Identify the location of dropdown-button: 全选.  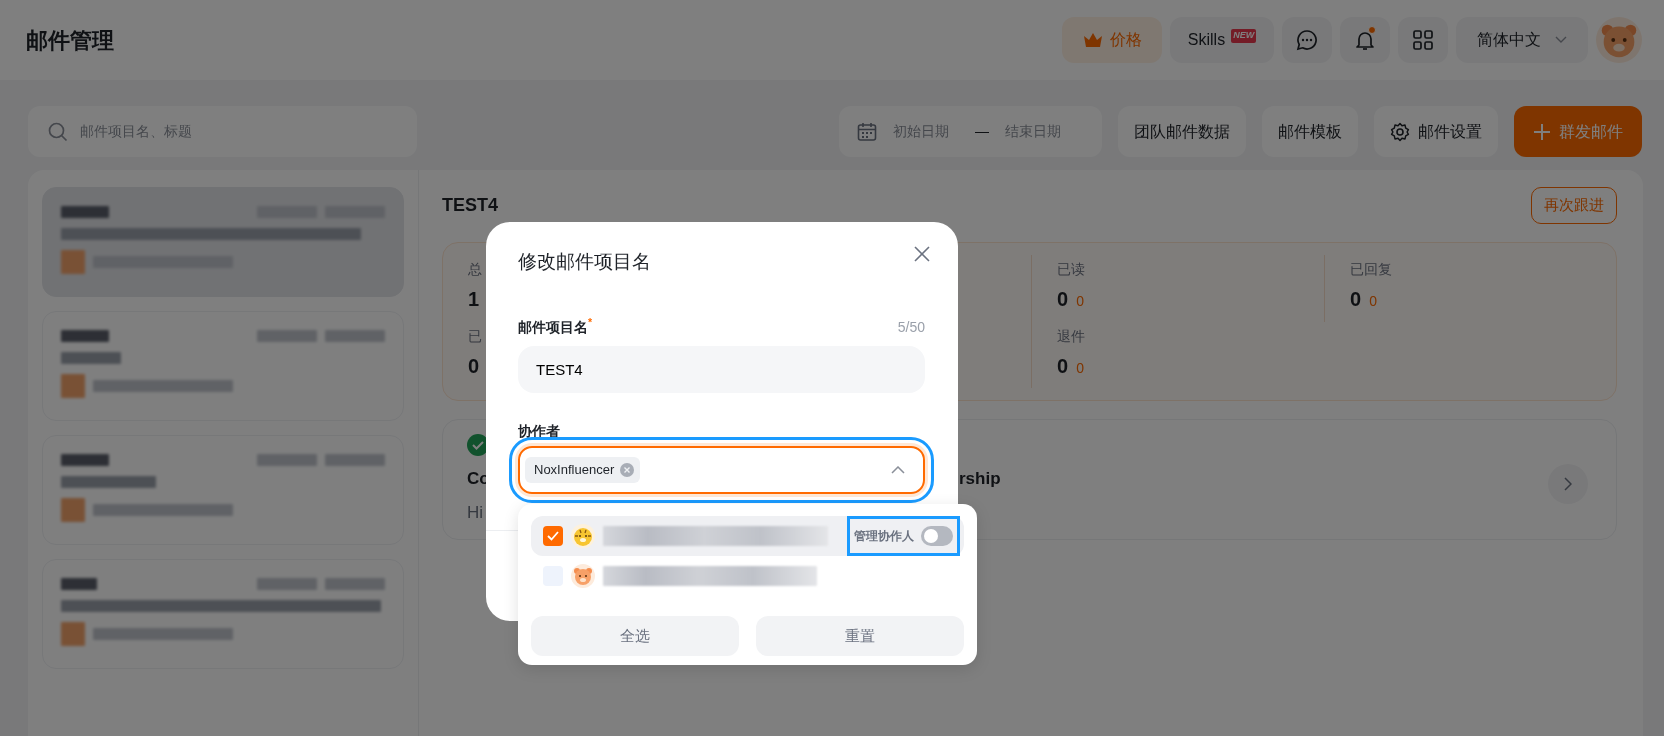
(635, 636).